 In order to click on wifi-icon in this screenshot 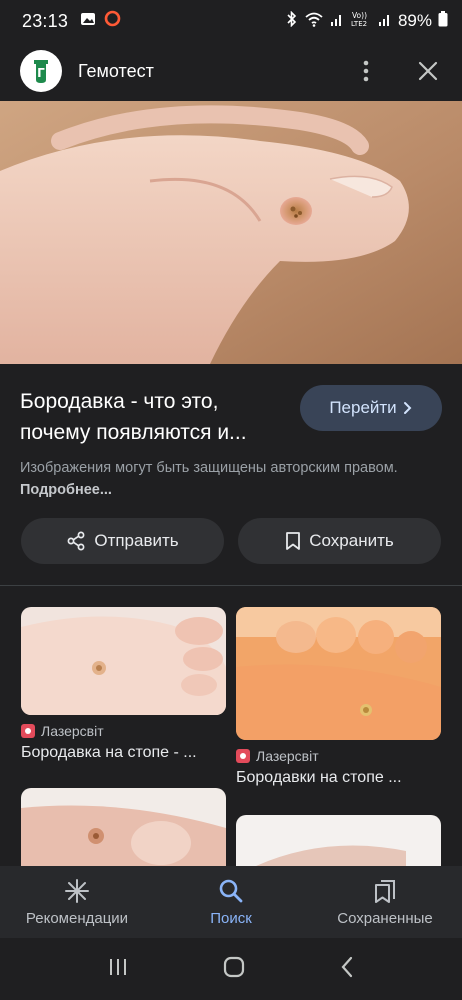, I will do `click(314, 21)`.